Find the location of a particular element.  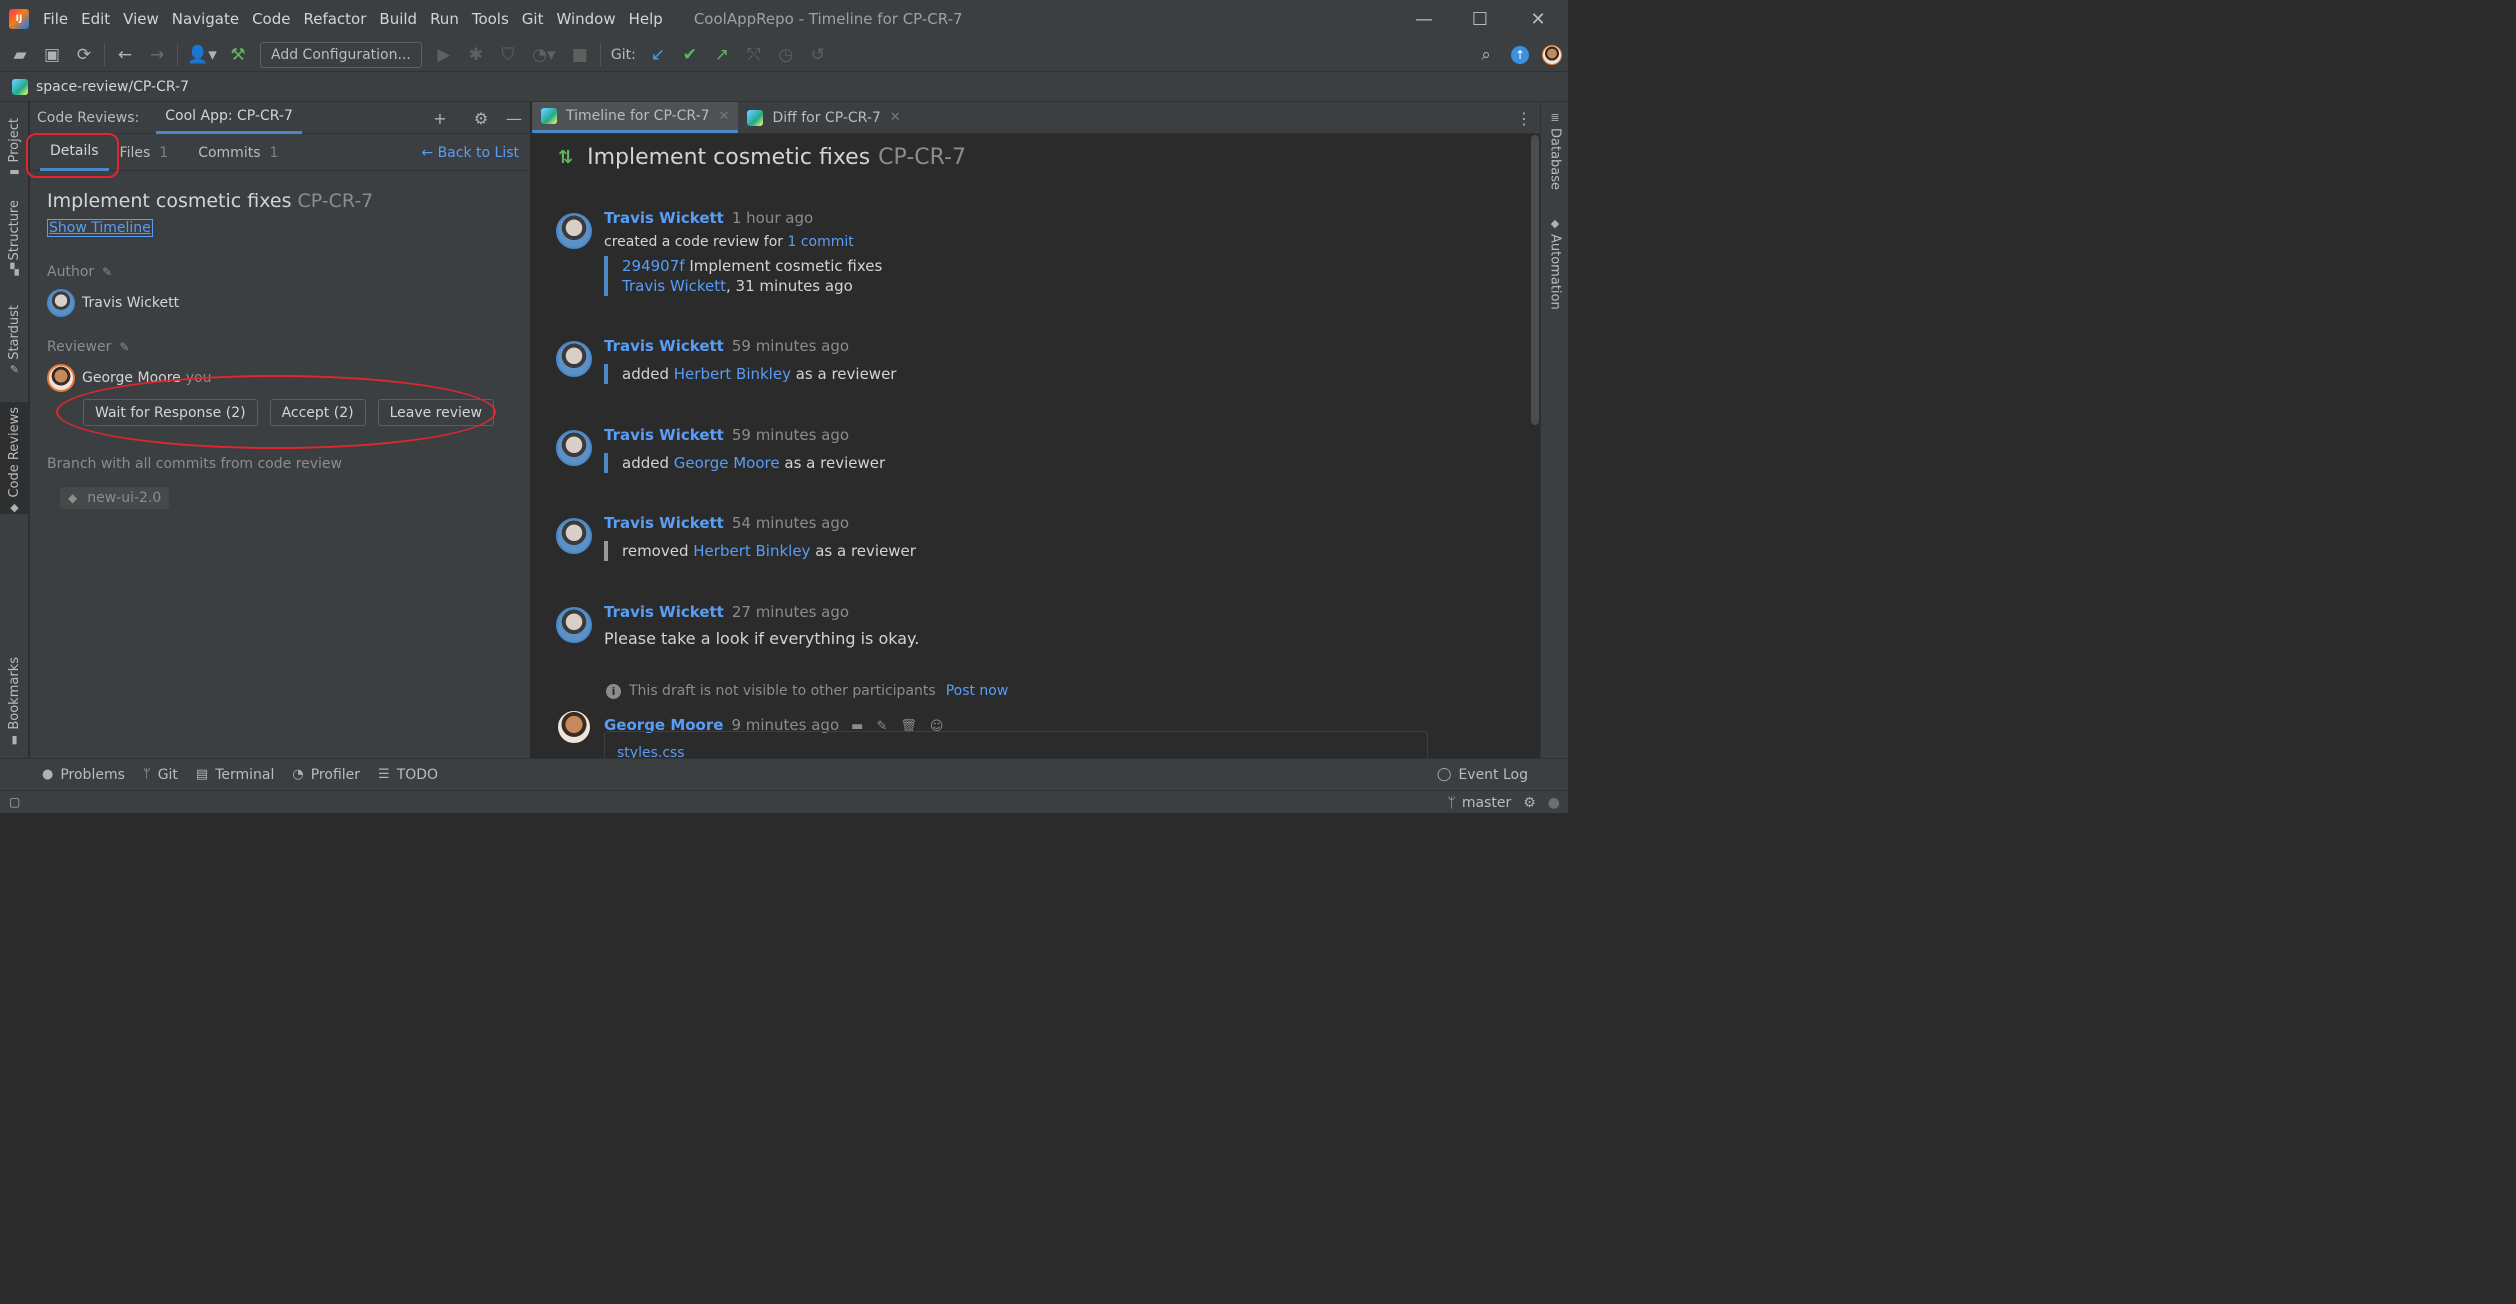

menu-navigate: Navigate is located at coordinates (205, 19).